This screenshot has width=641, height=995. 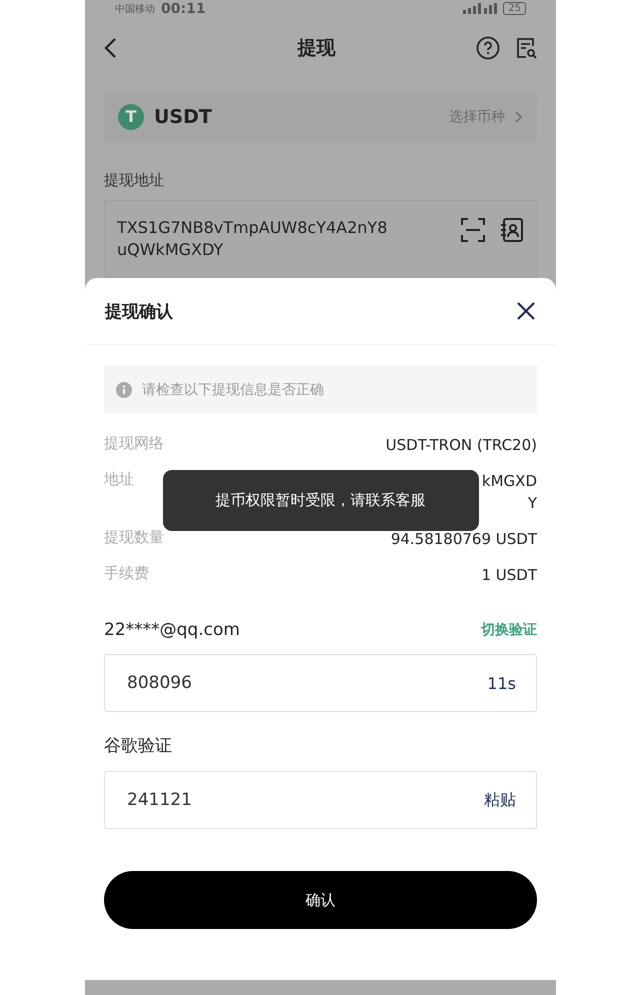 I want to click on coin-selector: T USDT 选择币种, so click(x=320, y=116).